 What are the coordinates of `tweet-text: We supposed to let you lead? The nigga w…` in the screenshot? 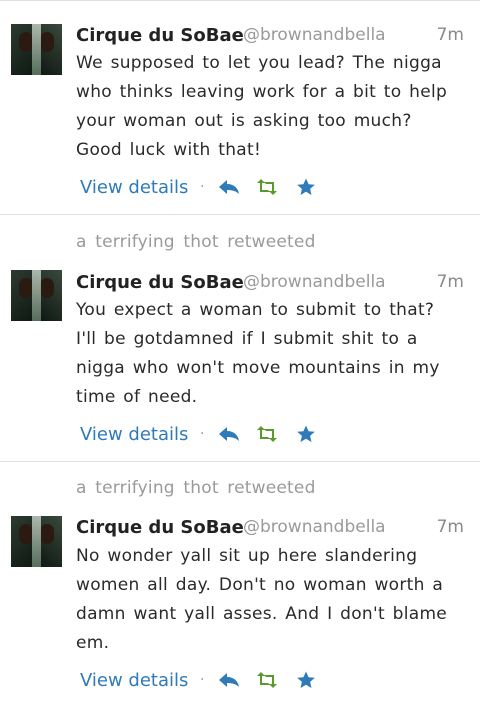 It's located at (262, 106).